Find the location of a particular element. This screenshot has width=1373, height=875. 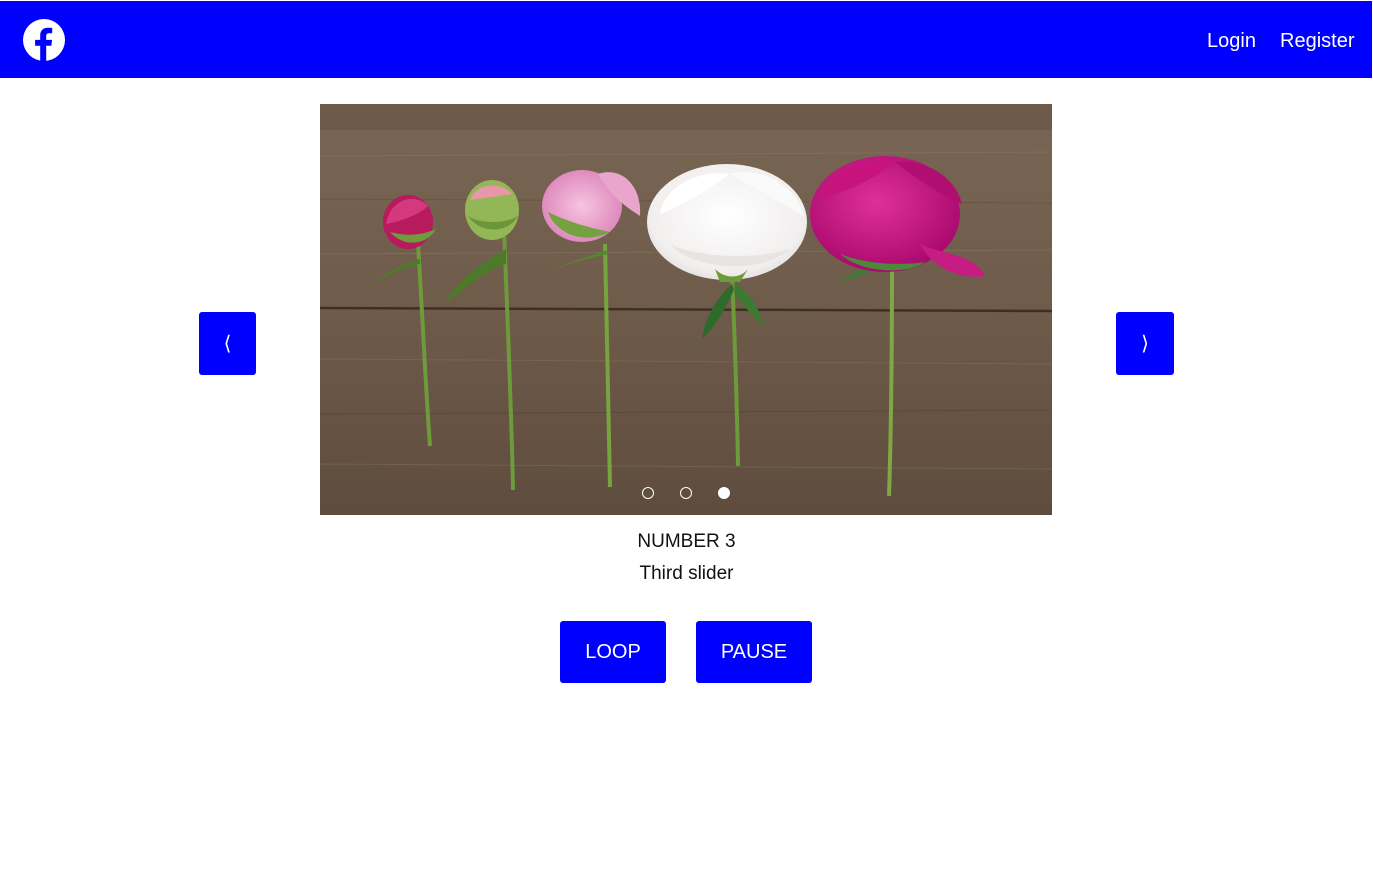

register-link: Register is located at coordinates (1317, 41).